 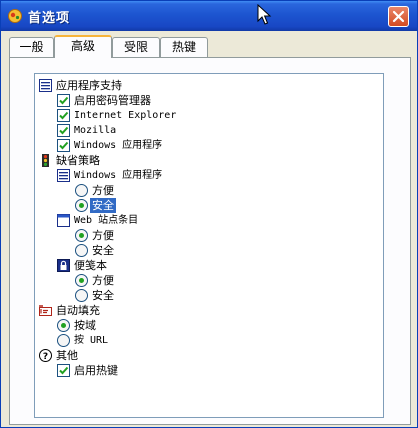 I want to click on close-icon, so click(x=398, y=16).